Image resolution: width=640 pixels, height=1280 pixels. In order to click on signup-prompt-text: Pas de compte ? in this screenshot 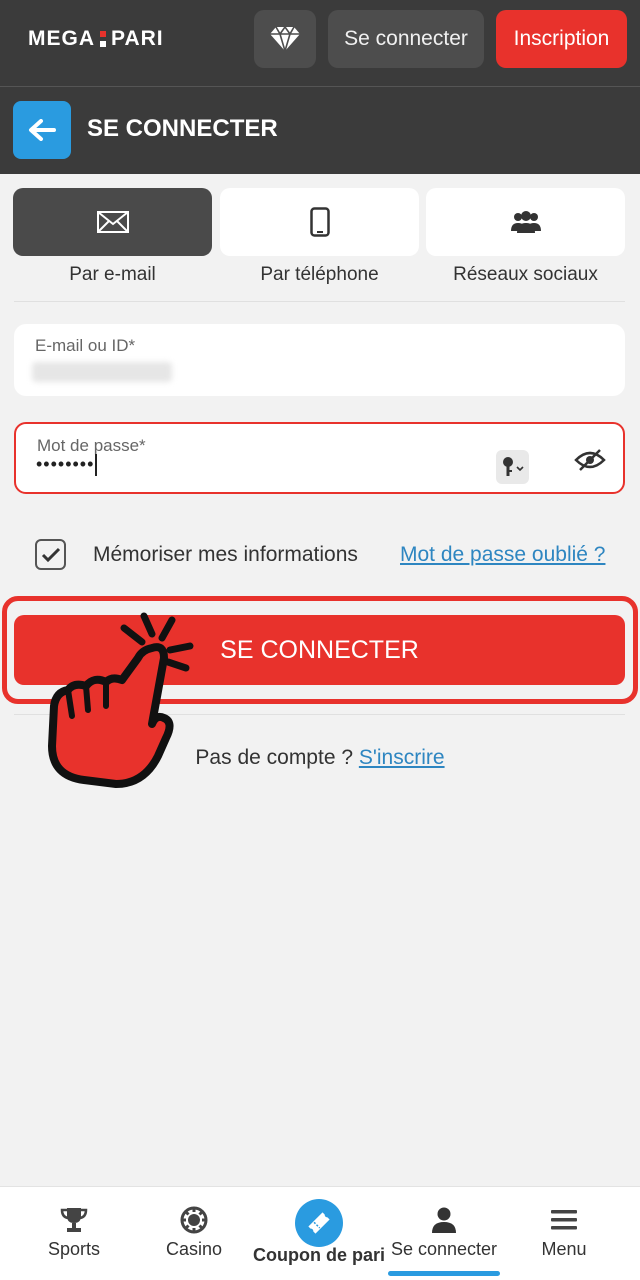, I will do `click(274, 757)`.